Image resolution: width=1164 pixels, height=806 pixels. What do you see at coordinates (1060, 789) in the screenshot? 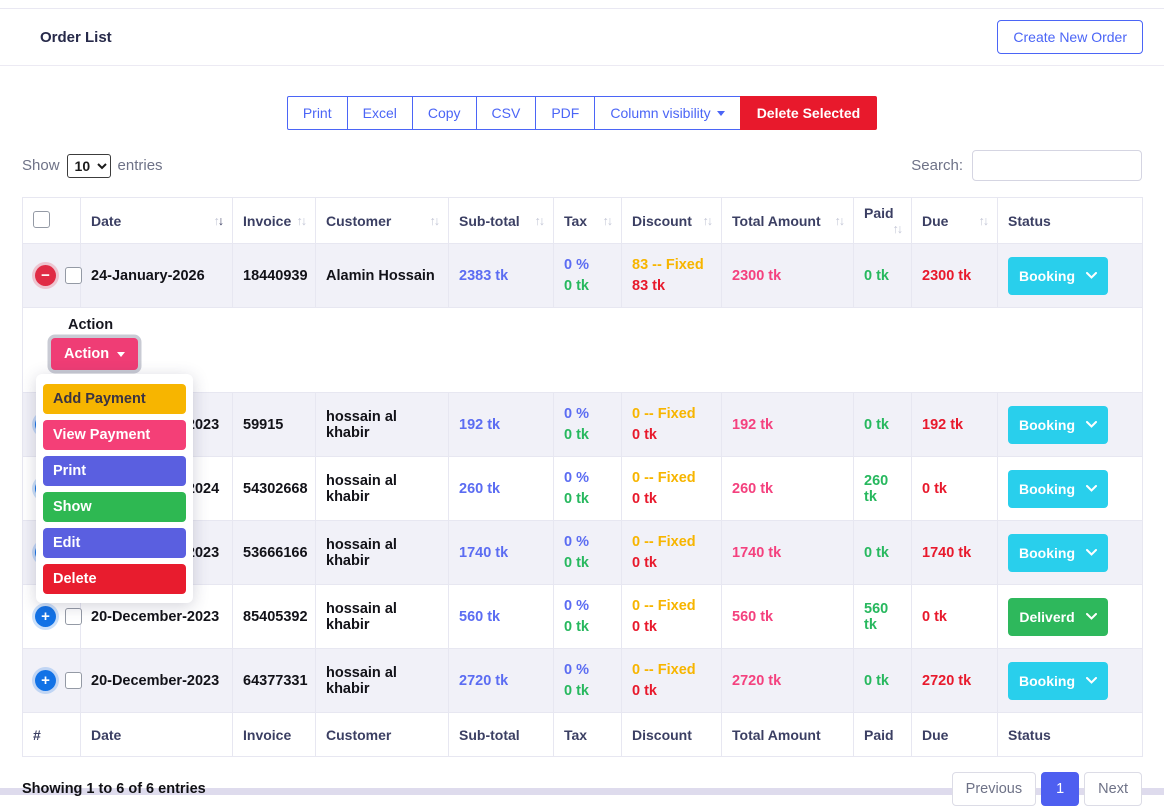
I see `page-1-button: 1` at bounding box center [1060, 789].